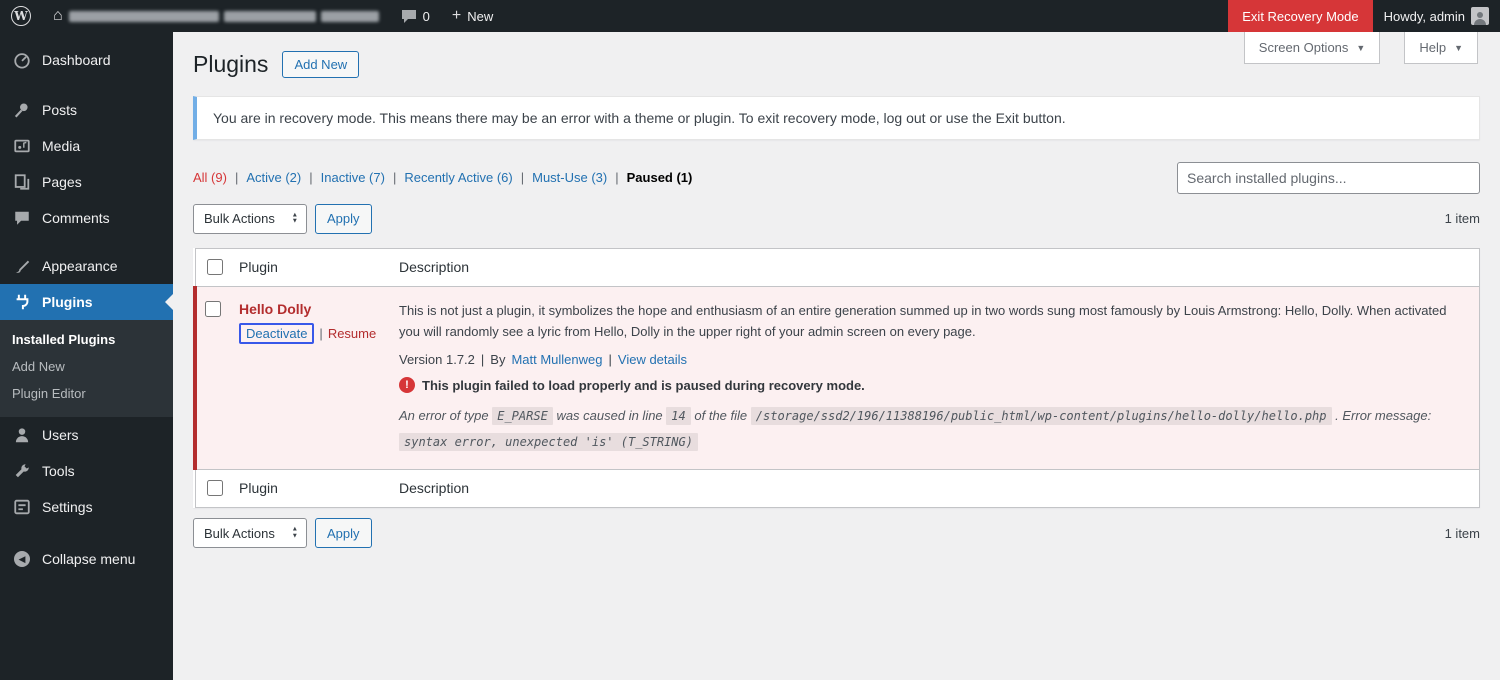  What do you see at coordinates (522, 416) in the screenshot?
I see `error-type-code: E_PARSE` at bounding box center [522, 416].